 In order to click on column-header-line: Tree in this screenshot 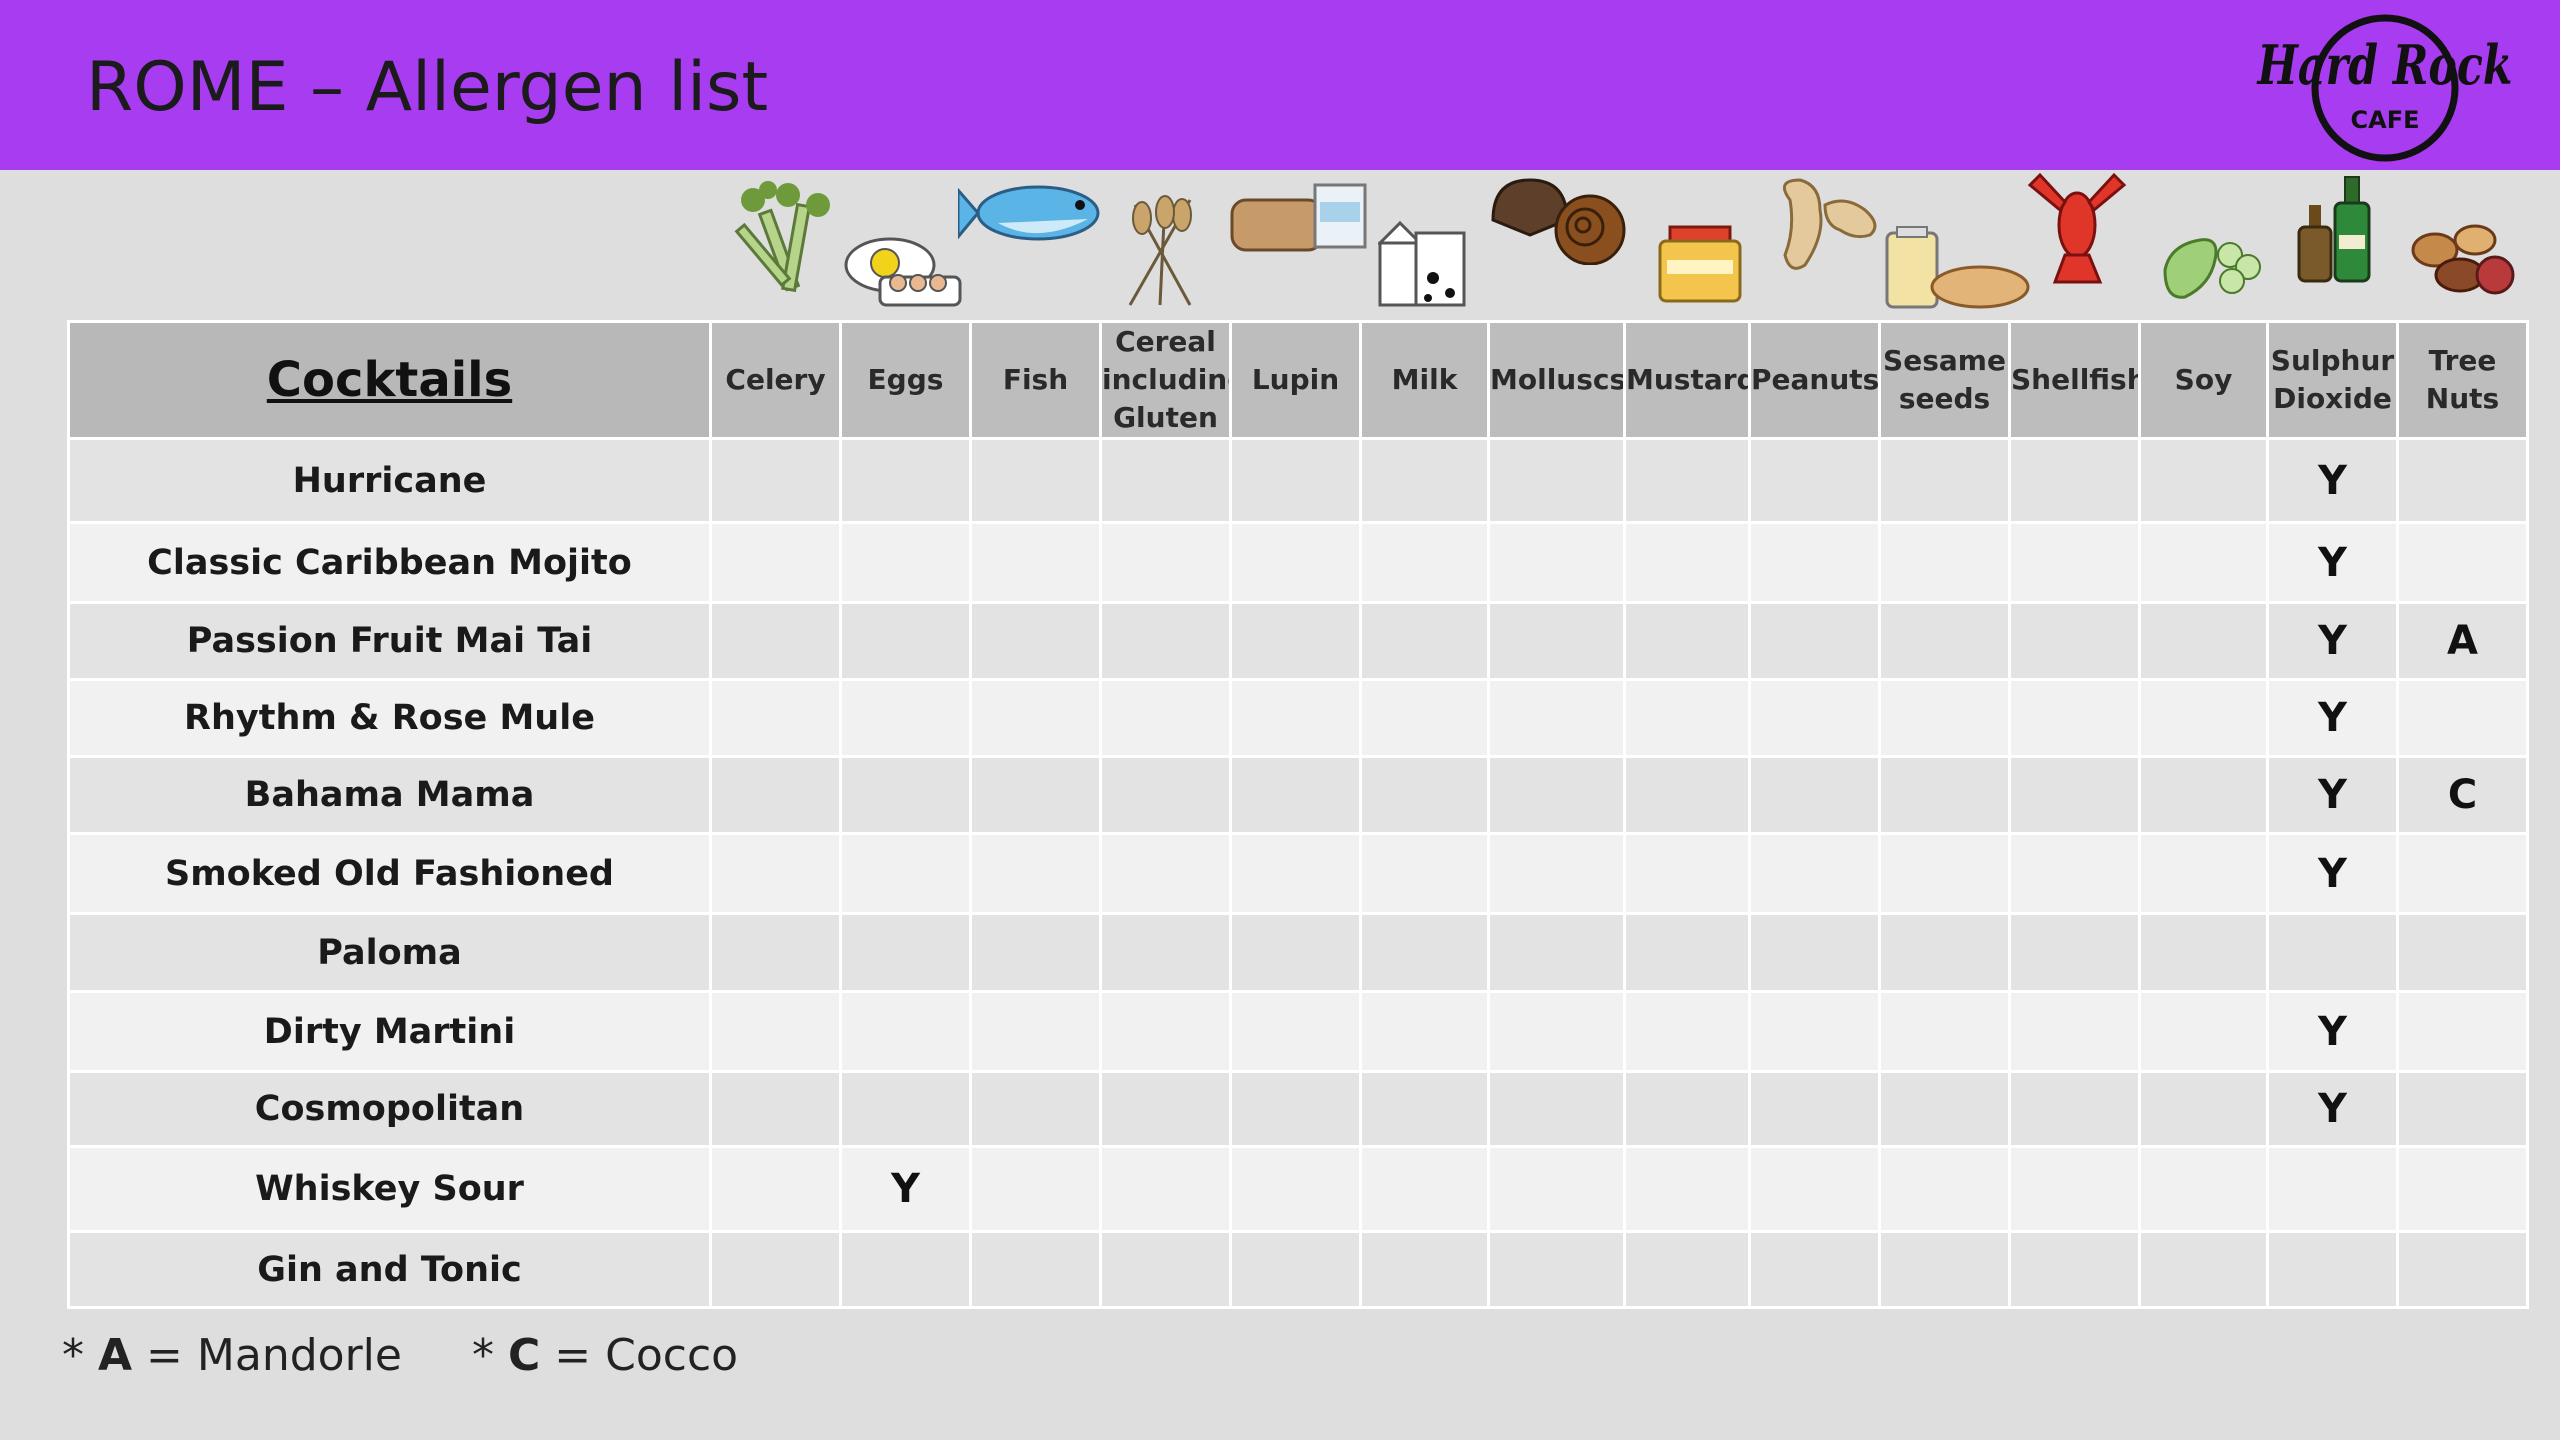, I will do `click(2462, 360)`.